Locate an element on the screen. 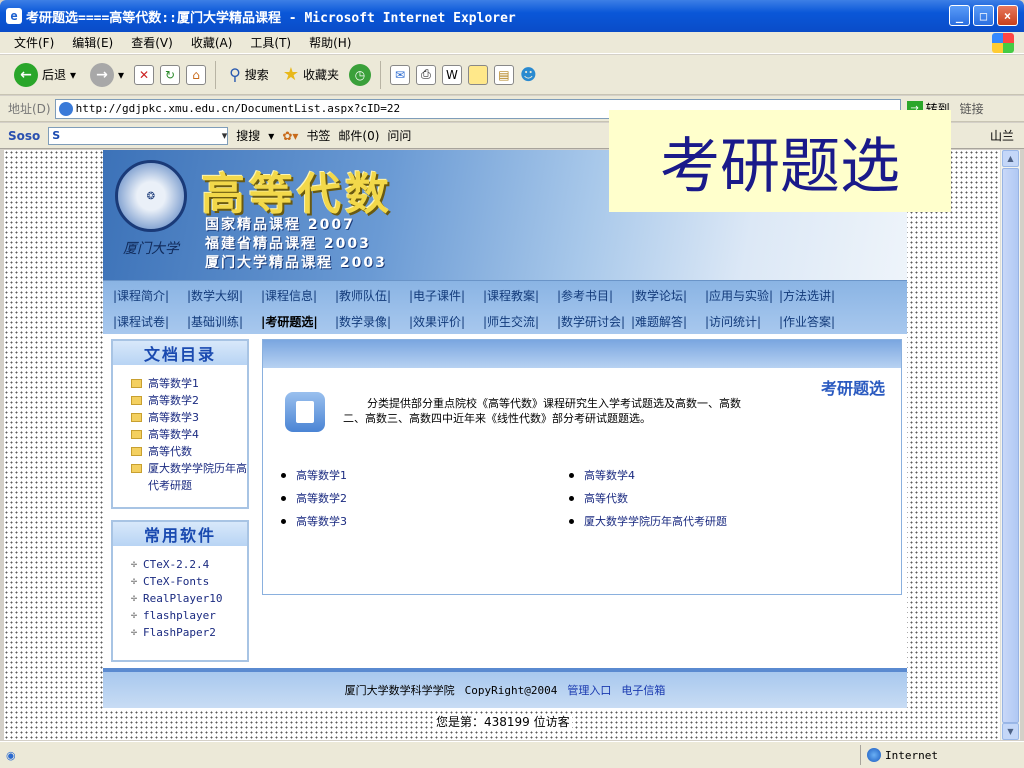 The image size is (1024, 768). doc-item: 高等数学2 is located at coordinates (189, 400).